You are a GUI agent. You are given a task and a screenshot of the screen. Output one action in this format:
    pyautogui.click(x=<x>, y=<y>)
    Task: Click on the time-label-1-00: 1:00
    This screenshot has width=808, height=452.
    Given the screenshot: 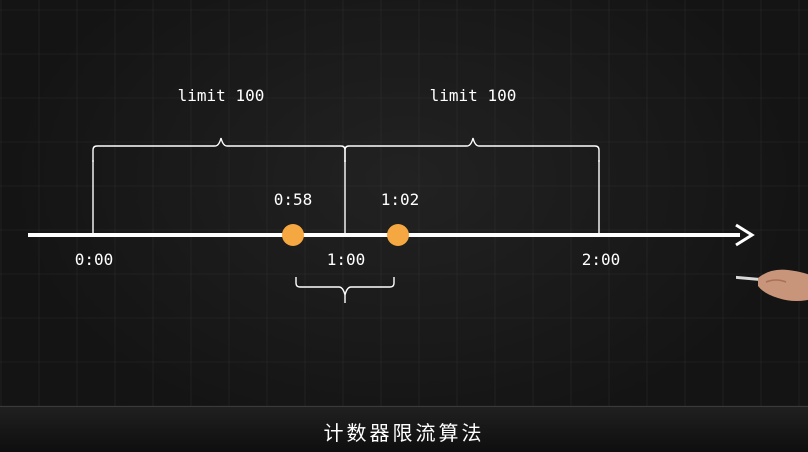 What is the action you would take?
    pyautogui.click(x=346, y=259)
    